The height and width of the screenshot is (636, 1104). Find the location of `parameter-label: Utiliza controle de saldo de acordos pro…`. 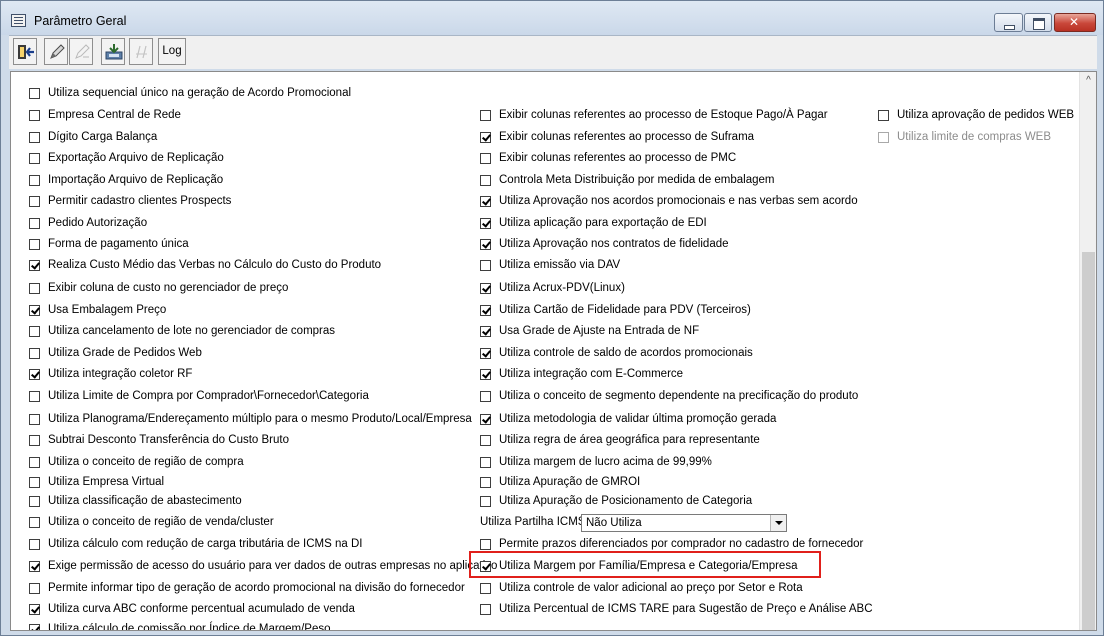

parameter-label: Utiliza controle de saldo de acordos pro… is located at coordinates (626, 353).